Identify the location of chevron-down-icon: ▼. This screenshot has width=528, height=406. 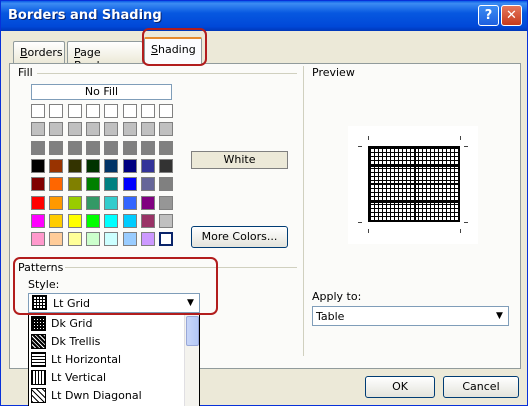
(499, 316).